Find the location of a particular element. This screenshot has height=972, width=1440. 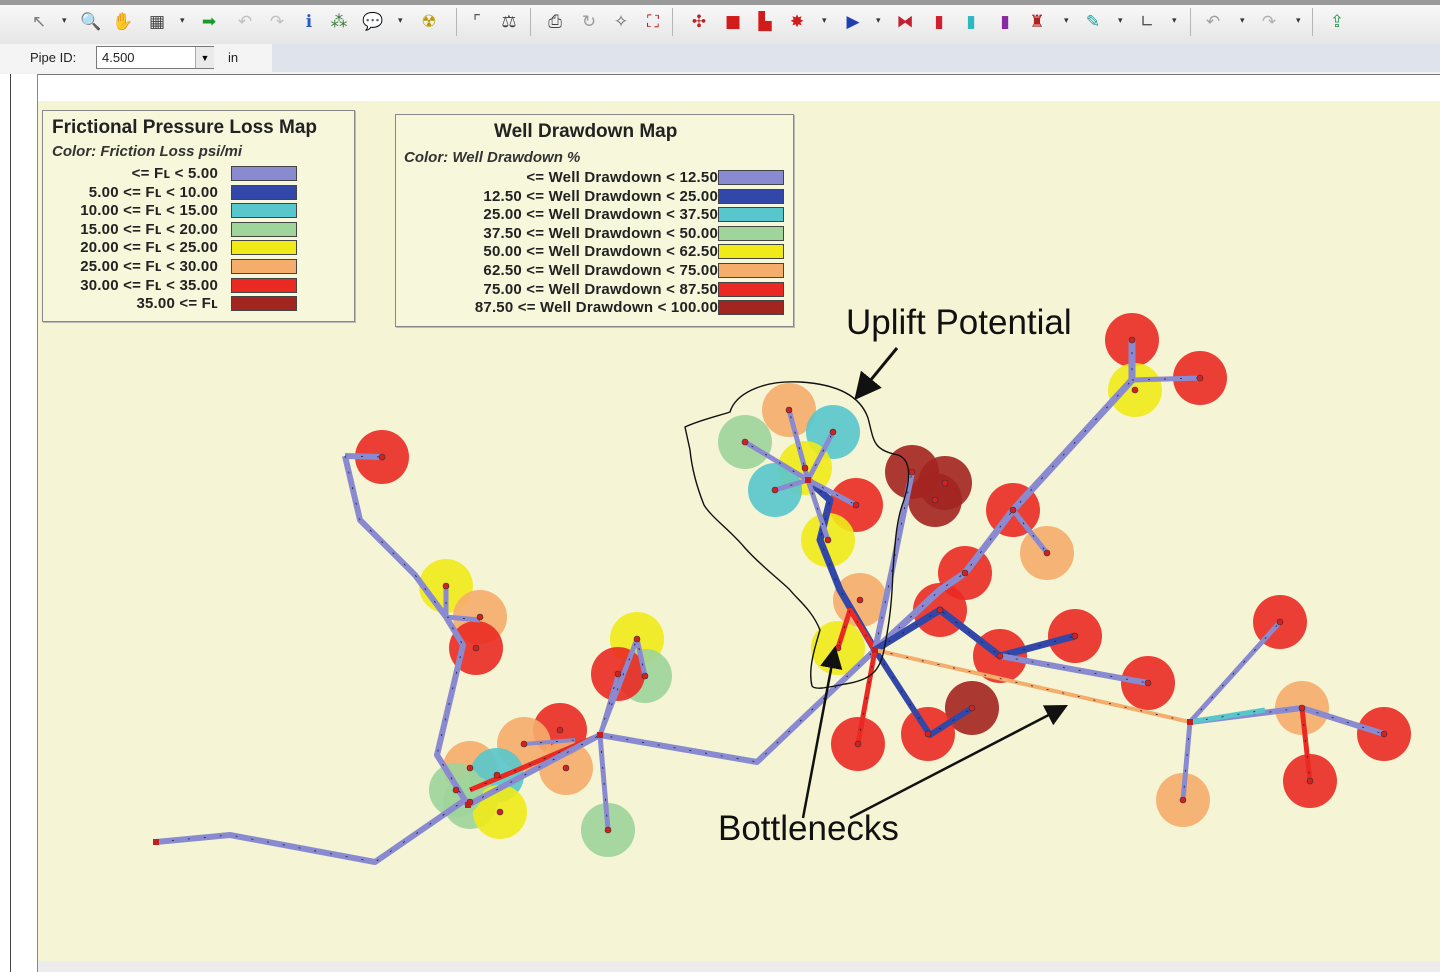

purple-tank-icon: ▮ is located at coordinates (1005, 22).